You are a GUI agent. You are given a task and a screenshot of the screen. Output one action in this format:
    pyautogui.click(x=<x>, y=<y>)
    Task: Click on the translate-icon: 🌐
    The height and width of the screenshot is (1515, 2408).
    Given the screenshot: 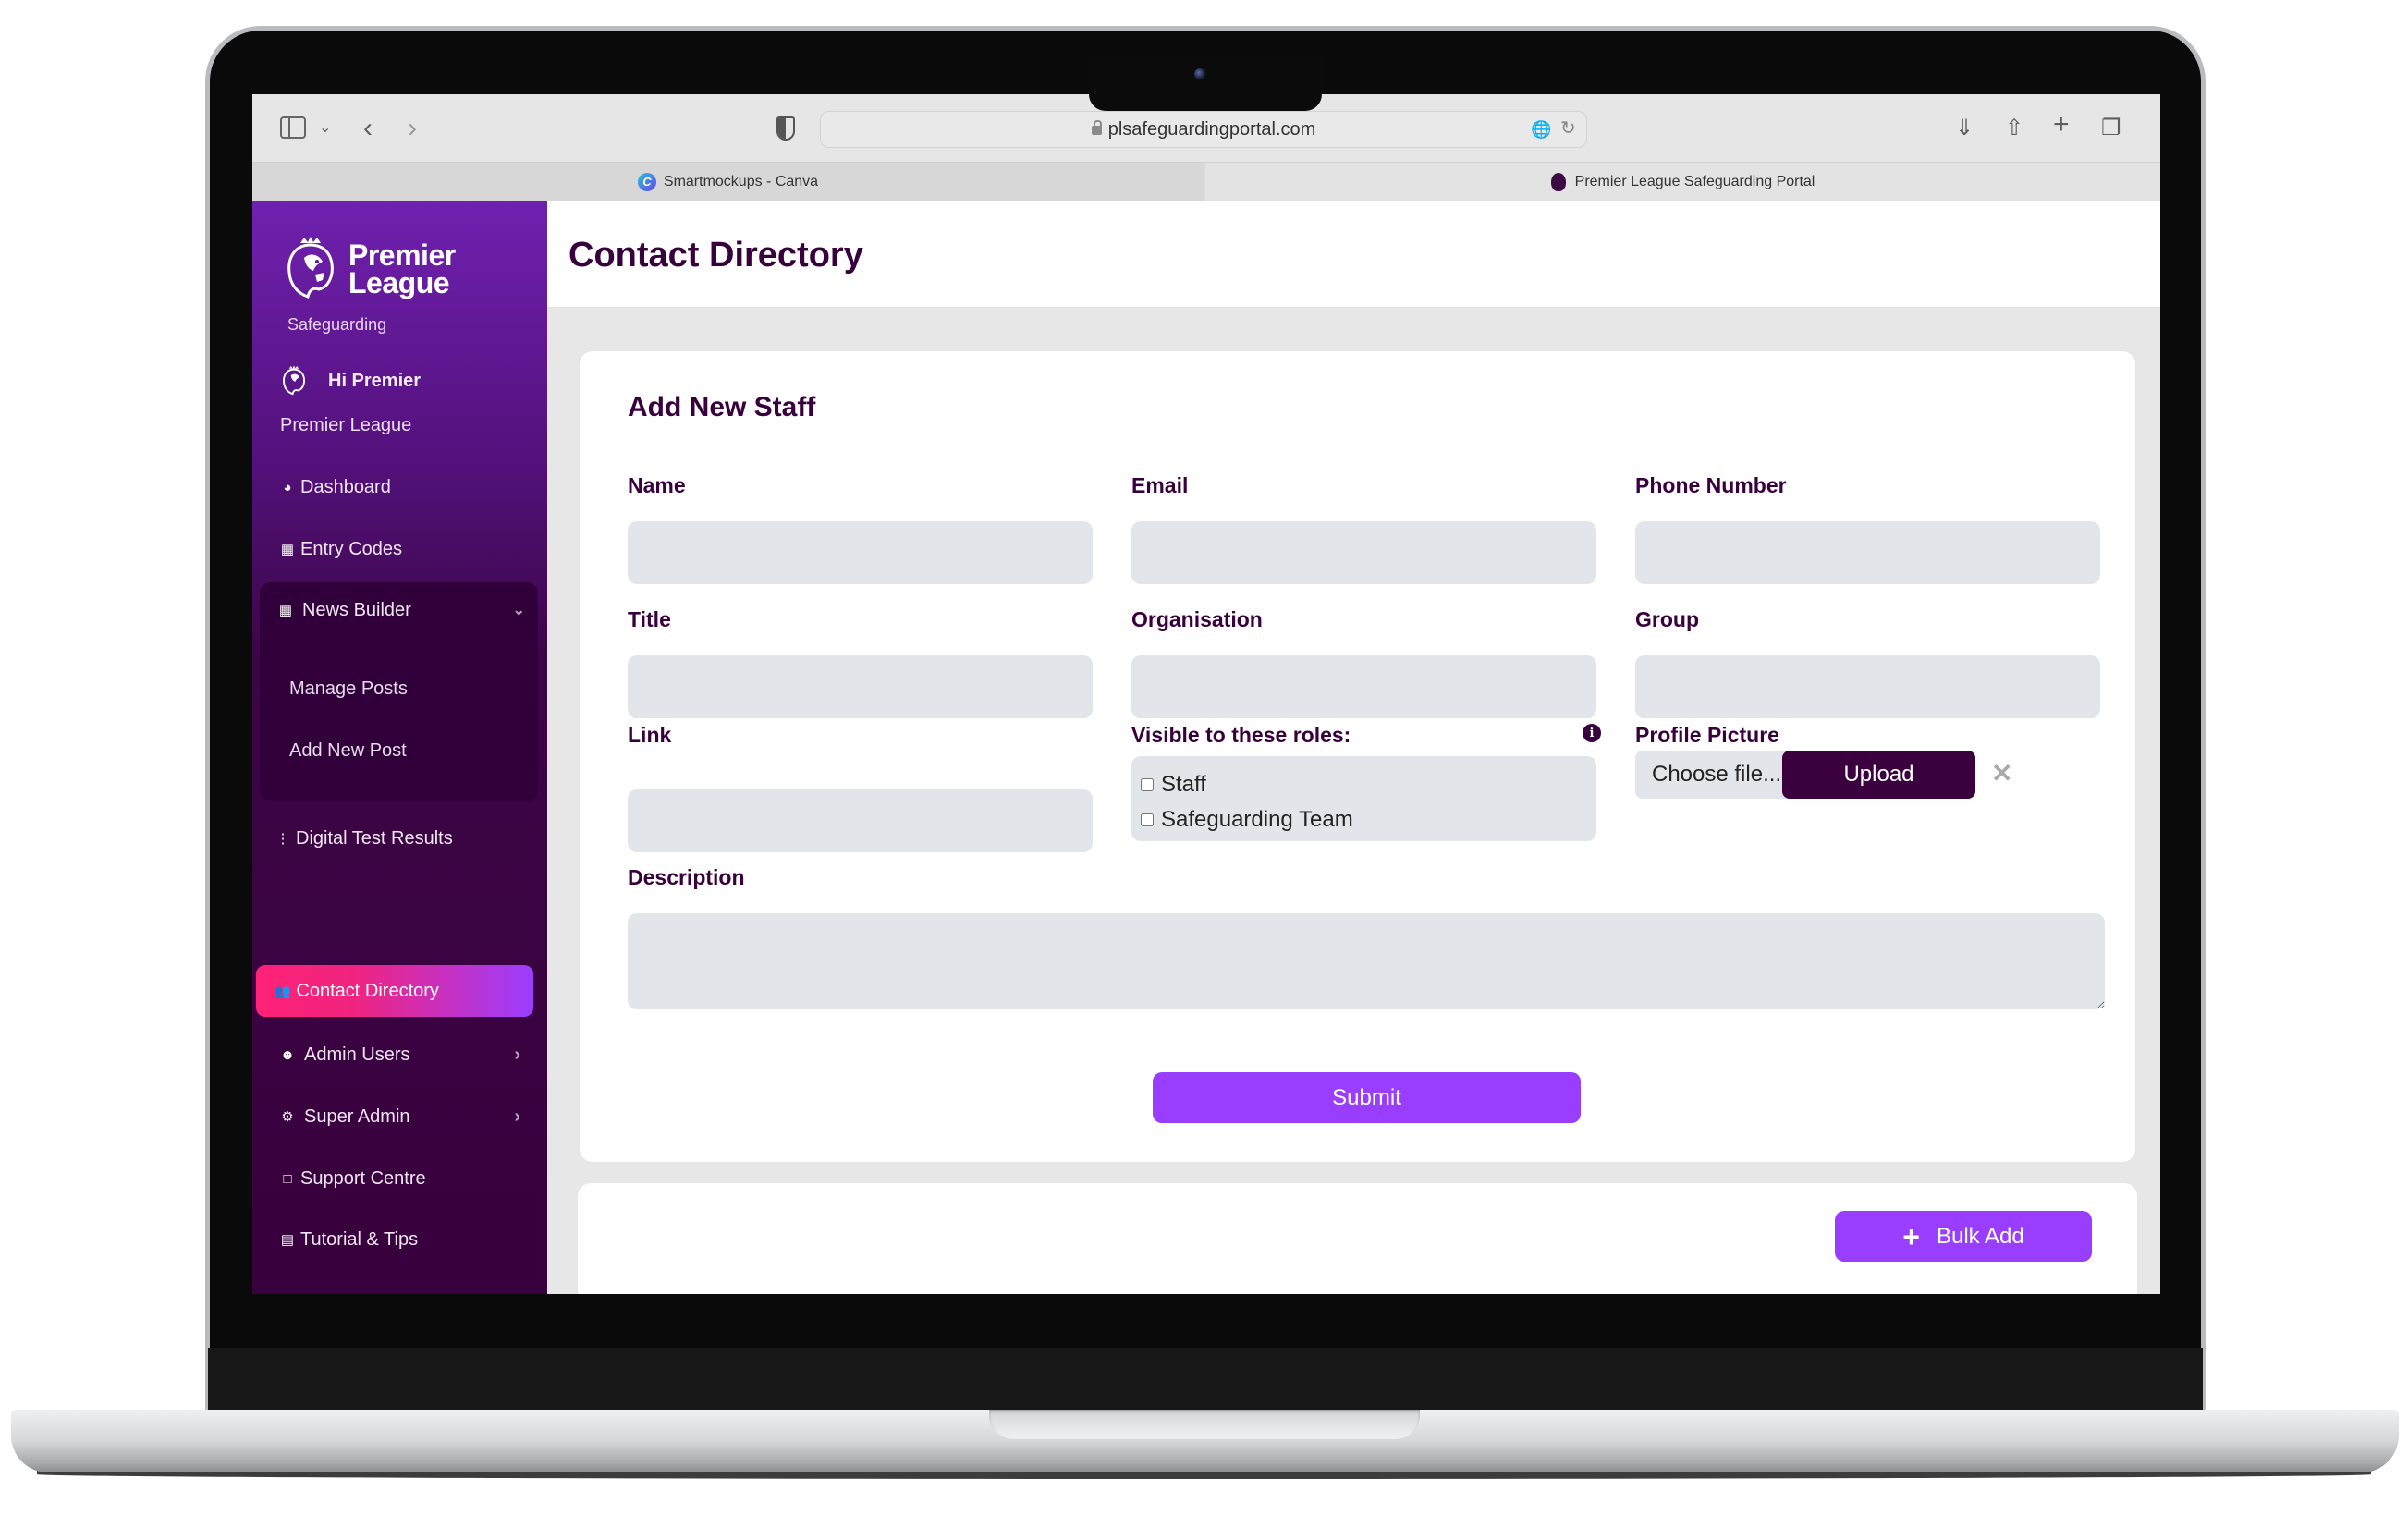 What is the action you would take?
    pyautogui.click(x=1541, y=129)
    